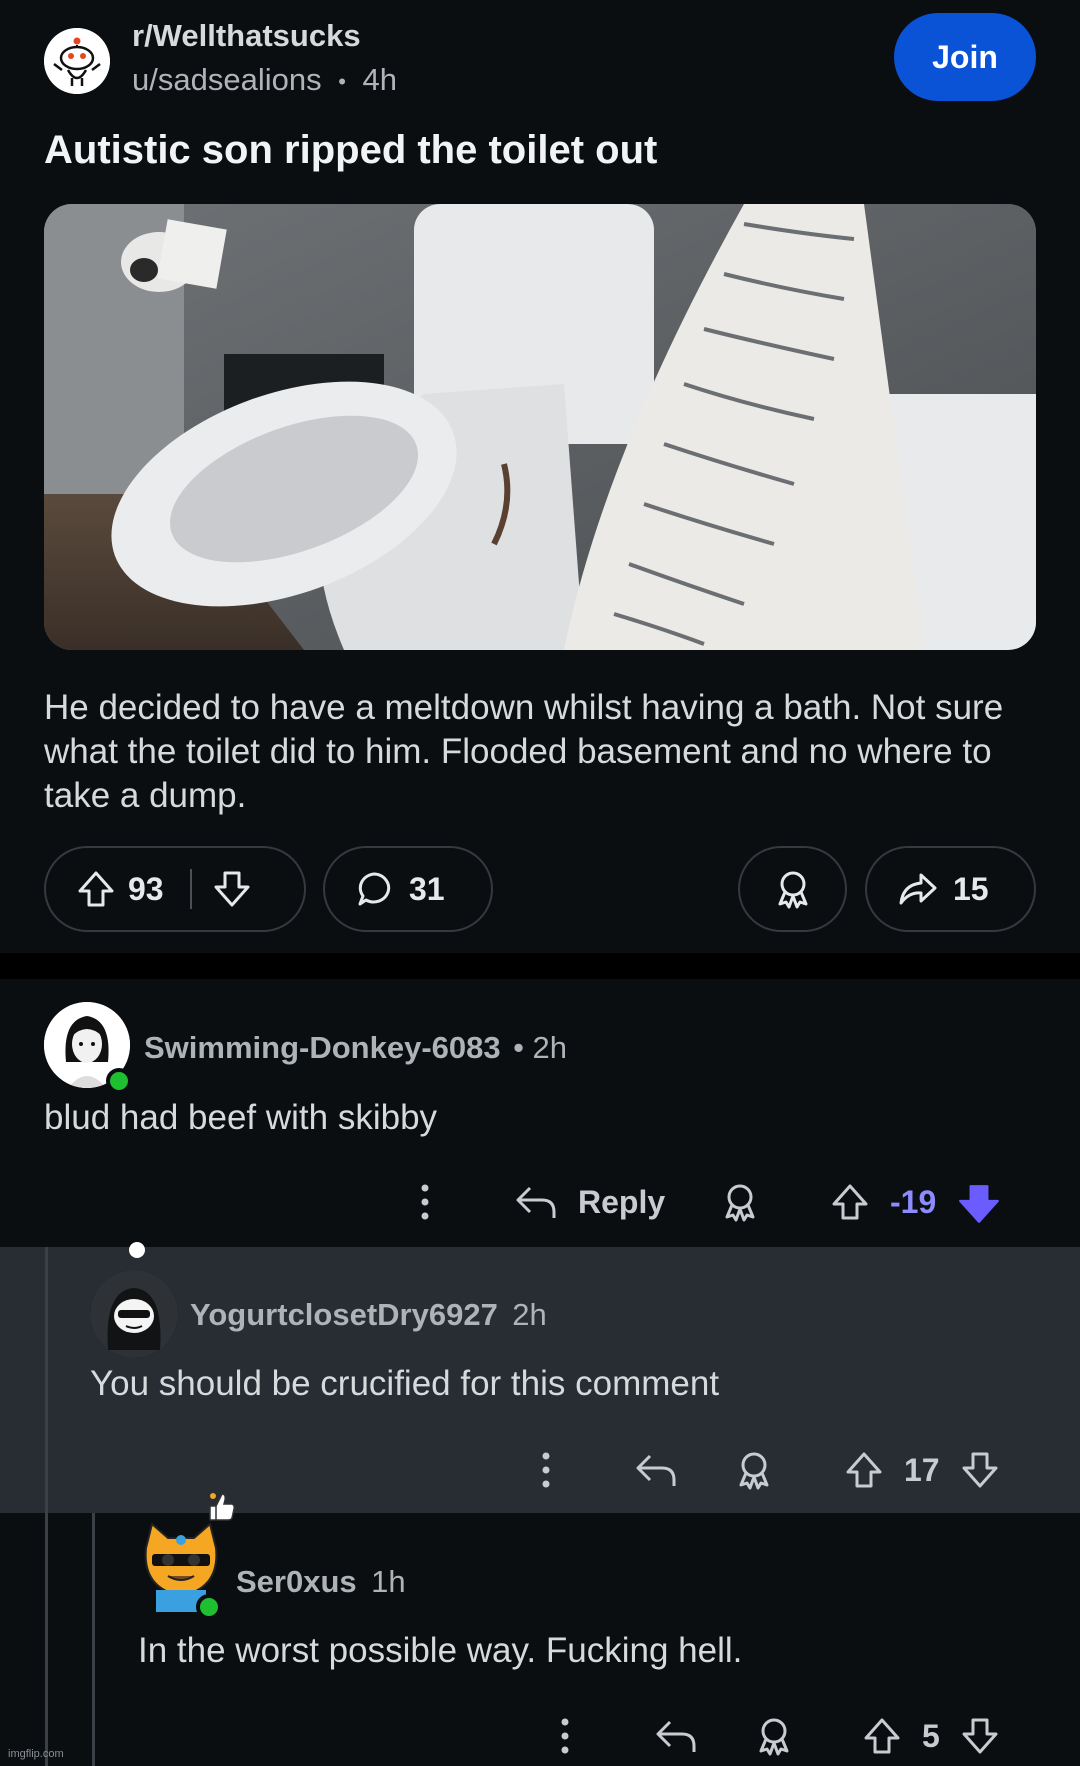 The width and height of the screenshot is (1080, 1766). What do you see at coordinates (918, 889) in the screenshot?
I see `share-icon` at bounding box center [918, 889].